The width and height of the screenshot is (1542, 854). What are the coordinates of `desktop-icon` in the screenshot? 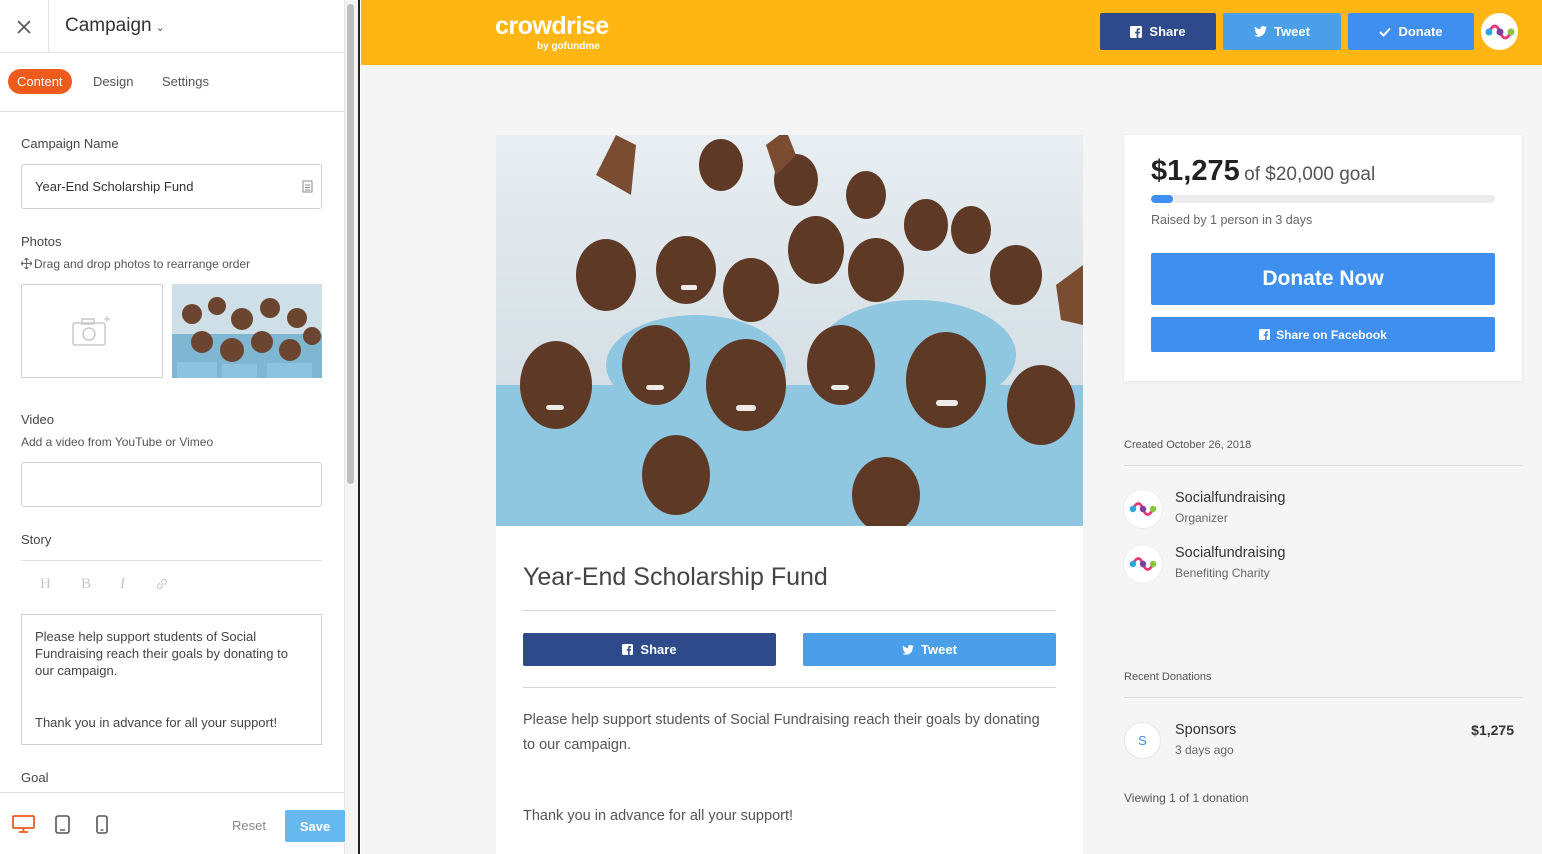 It's located at (23, 824).